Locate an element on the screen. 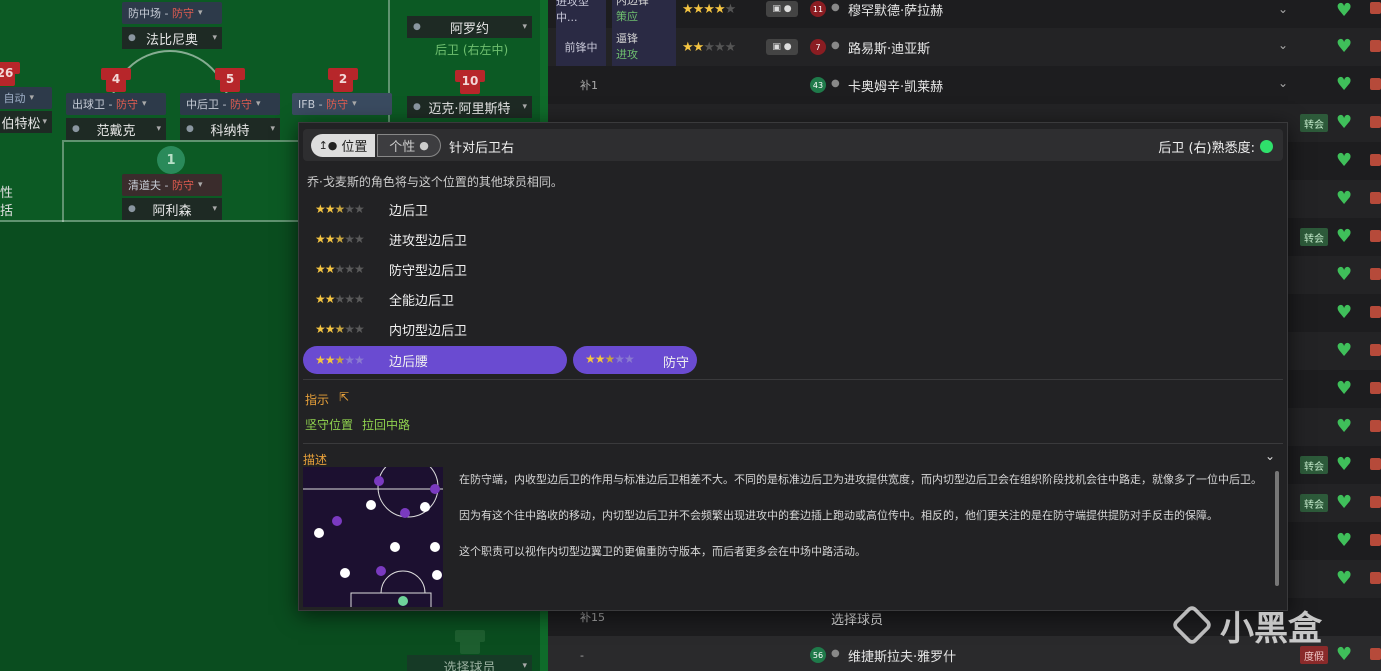 This screenshot has width=1381, height=671. role-option: ★★★★★ 内切型边后卫 is located at coordinates (435, 329).